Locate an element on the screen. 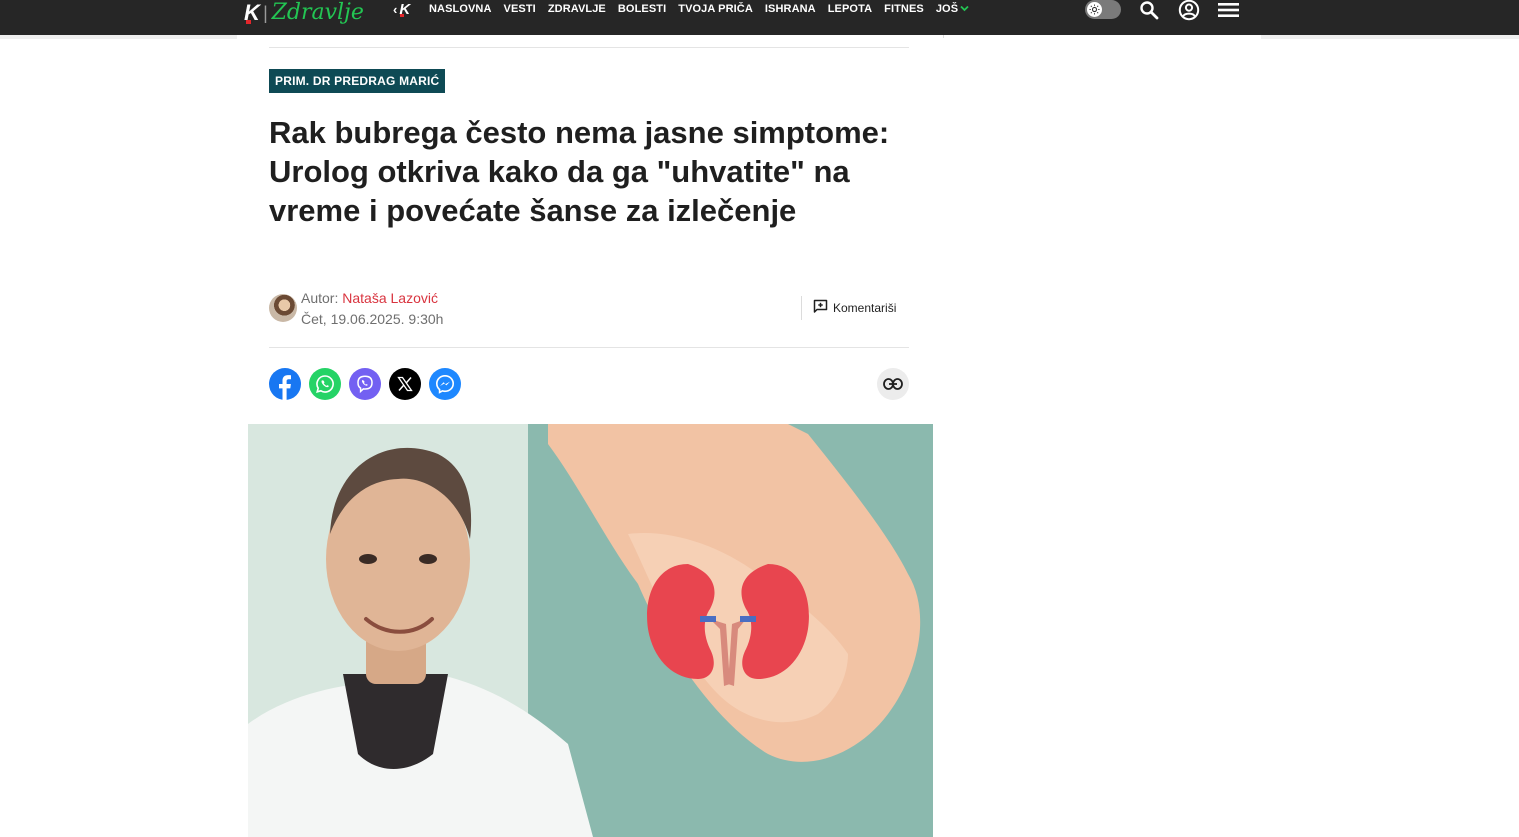  chevron-down-icon is located at coordinates (964, 9).